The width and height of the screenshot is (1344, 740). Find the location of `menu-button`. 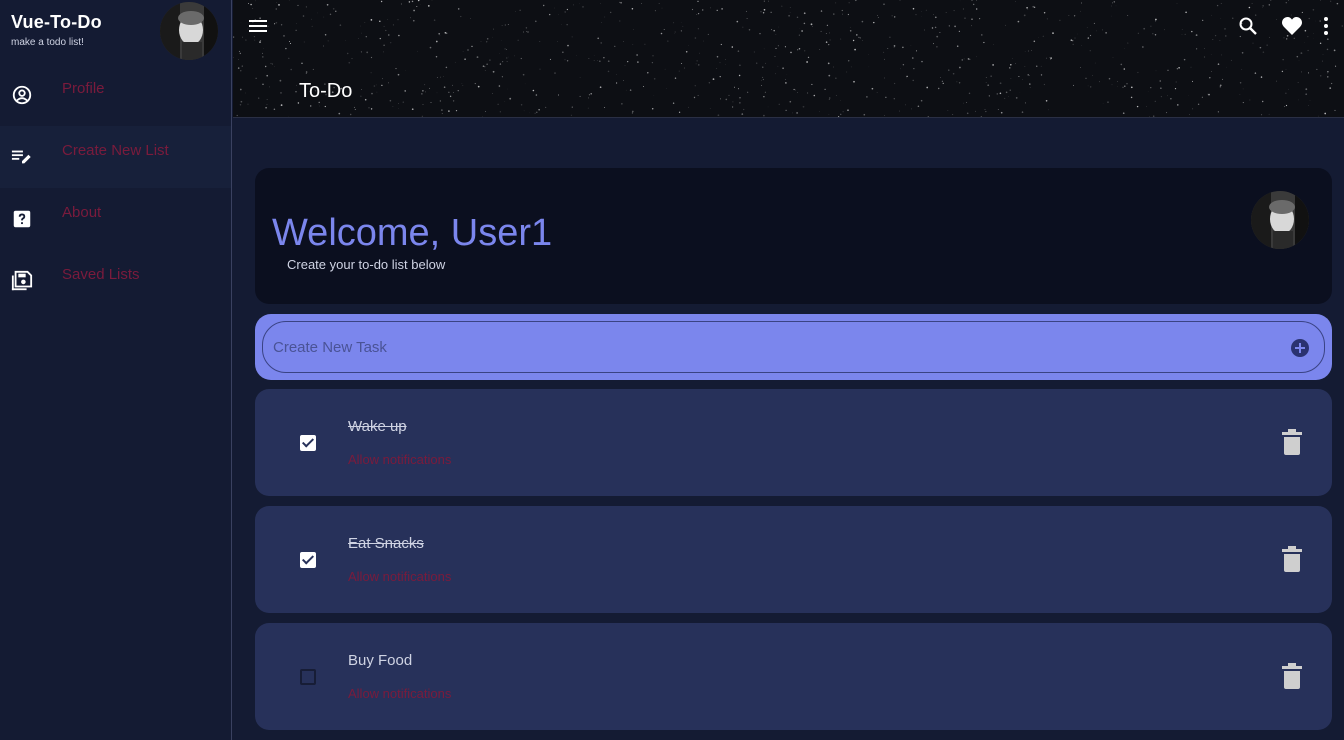

menu-button is located at coordinates (258, 26).